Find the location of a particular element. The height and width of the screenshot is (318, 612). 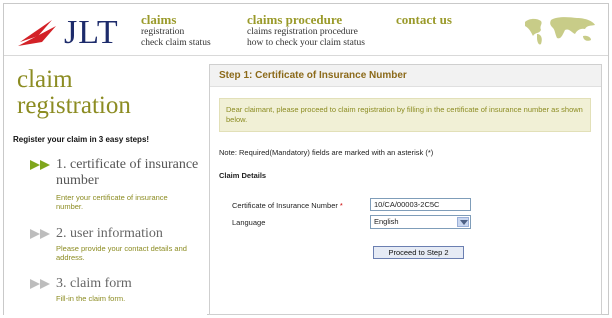

step-2-desc-line2: address. is located at coordinates (70, 257).